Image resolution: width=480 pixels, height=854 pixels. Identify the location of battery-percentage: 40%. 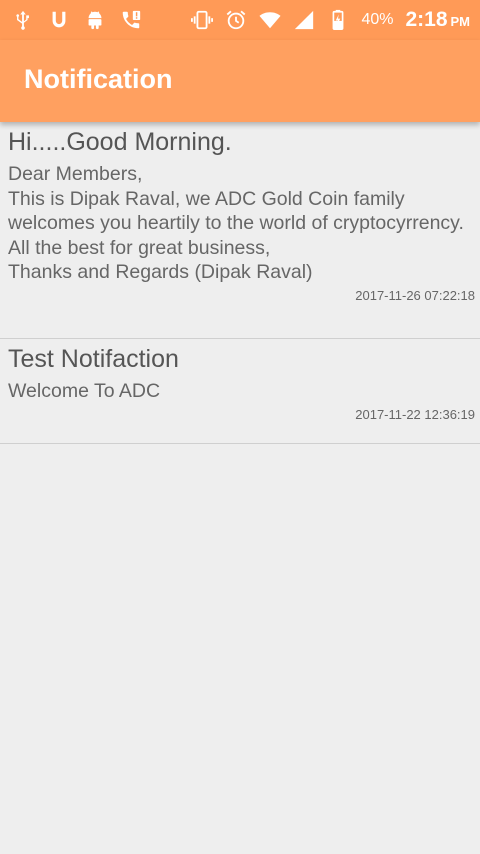
(377, 19).